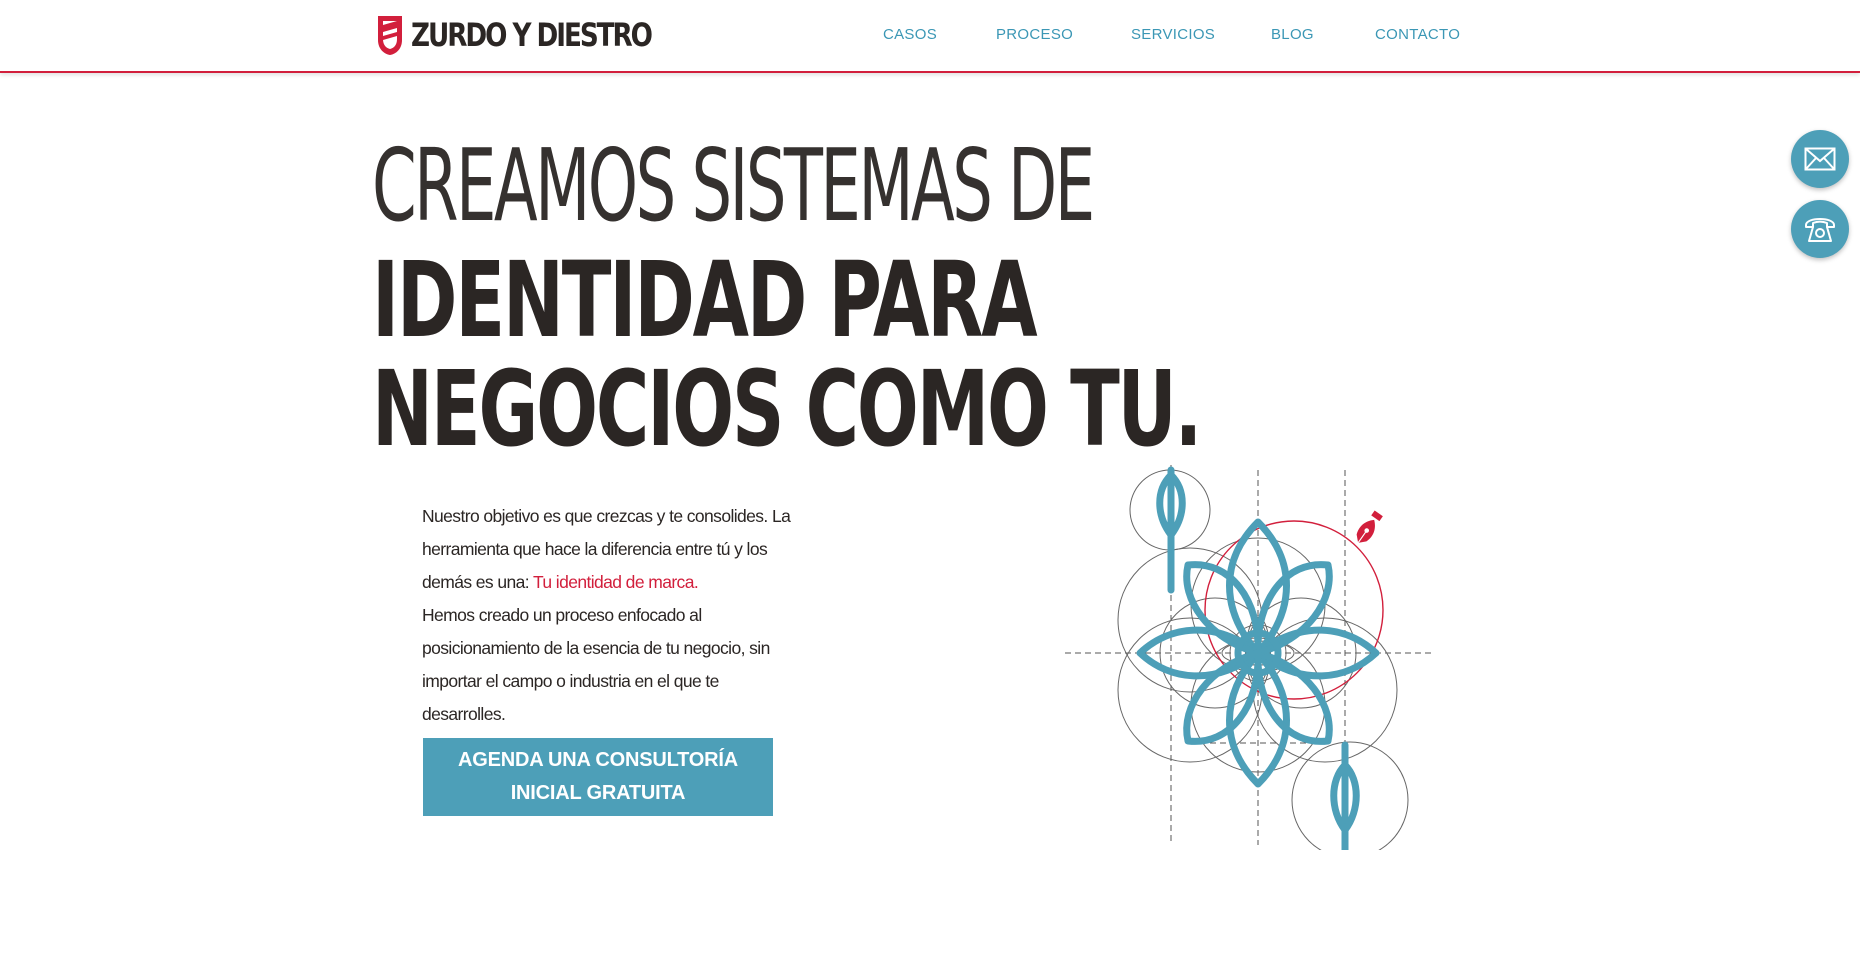  Describe the element at coordinates (1250, 657) in the screenshot. I see `identity-construction-illustration` at that location.